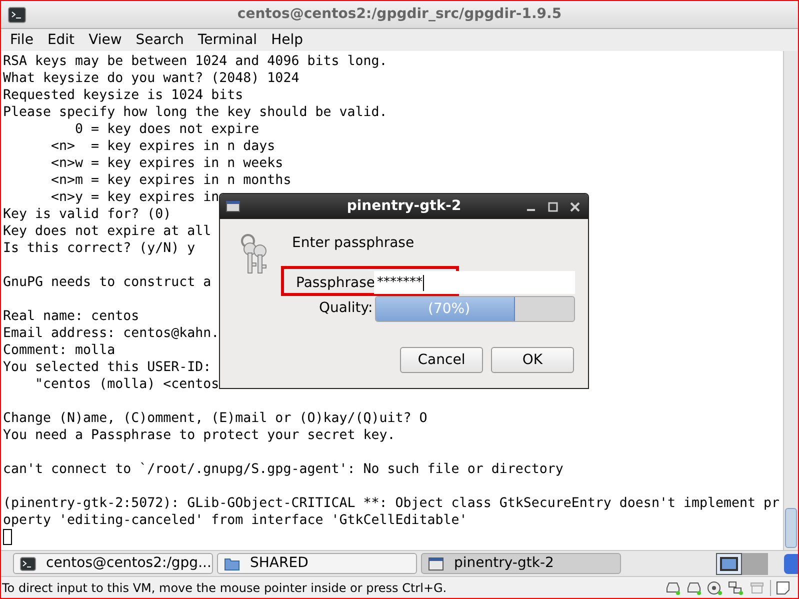  Describe the element at coordinates (404, 206) in the screenshot. I see `dialog-title: pinentry-gtk-2` at that location.